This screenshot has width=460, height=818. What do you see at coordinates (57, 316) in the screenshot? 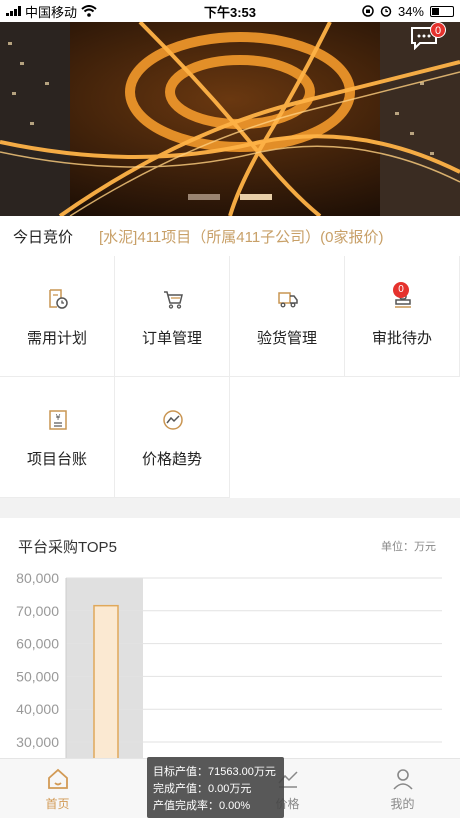
I see `menu-item-demand-plan: 需用计划` at bounding box center [57, 316].